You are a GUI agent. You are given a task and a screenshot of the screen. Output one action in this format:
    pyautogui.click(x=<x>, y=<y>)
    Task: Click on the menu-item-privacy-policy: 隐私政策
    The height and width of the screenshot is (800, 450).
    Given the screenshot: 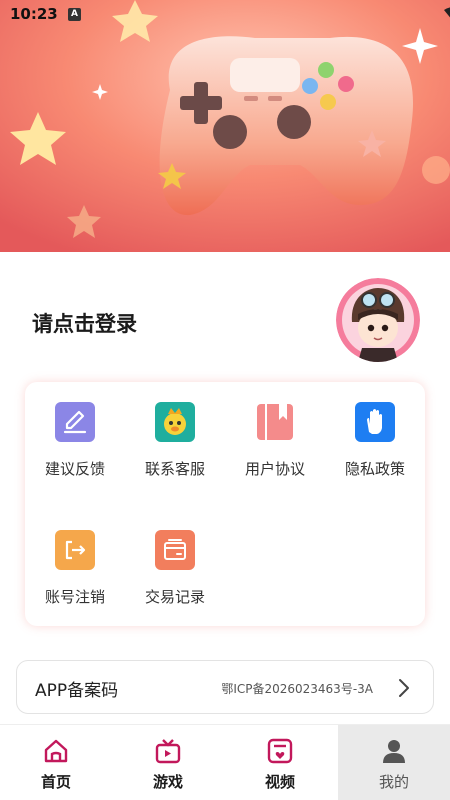 What is the action you would take?
    pyautogui.click(x=375, y=437)
    